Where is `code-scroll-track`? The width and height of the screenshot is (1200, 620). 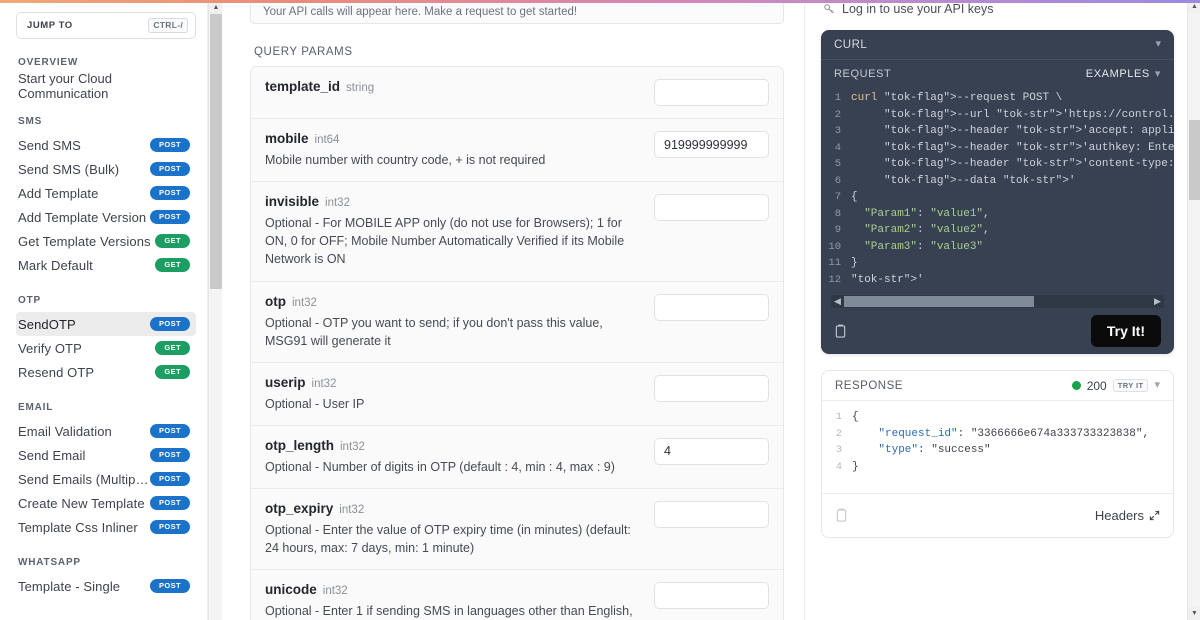 code-scroll-track is located at coordinates (997, 301).